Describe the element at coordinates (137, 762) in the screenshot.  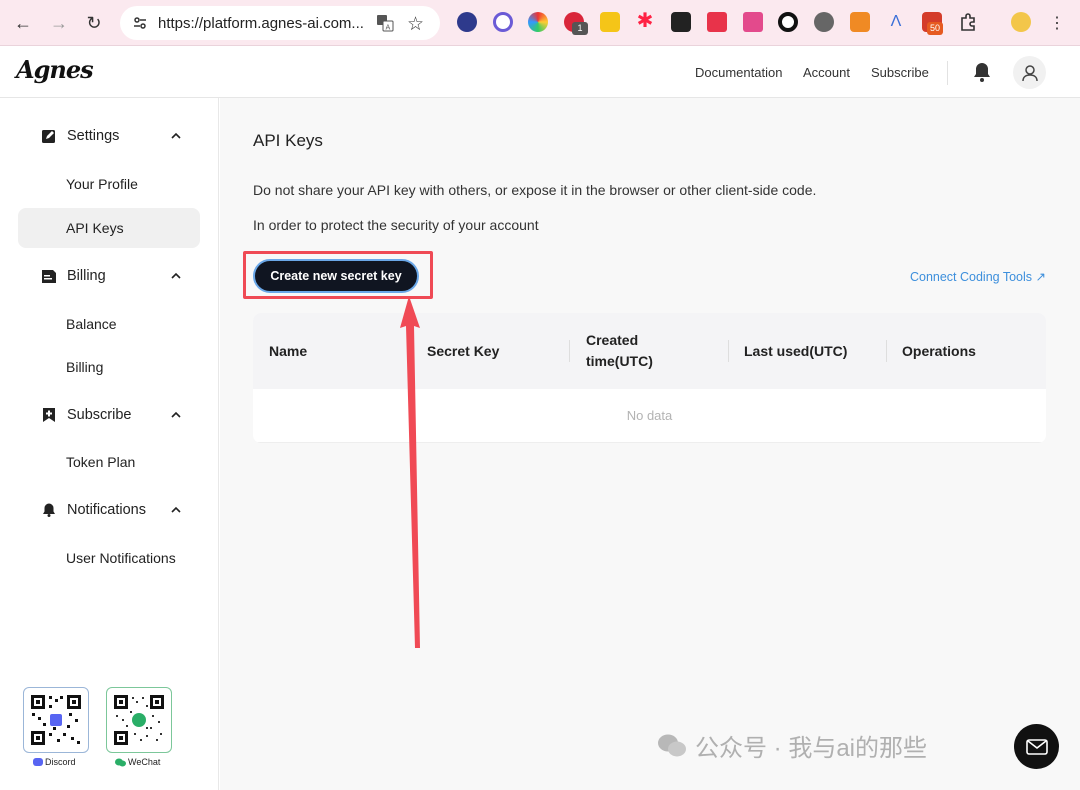
I see `wechat-label: WeChat` at that location.